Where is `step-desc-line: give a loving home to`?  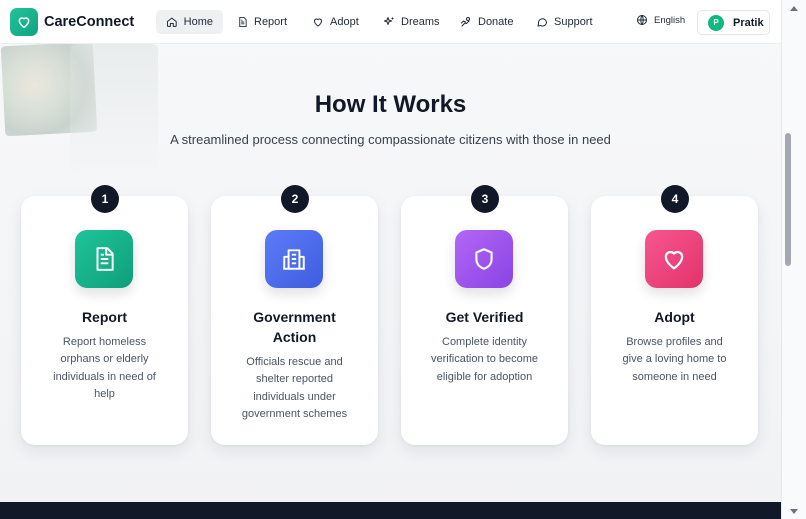
step-desc-line: give a loving home to is located at coordinates (674, 359).